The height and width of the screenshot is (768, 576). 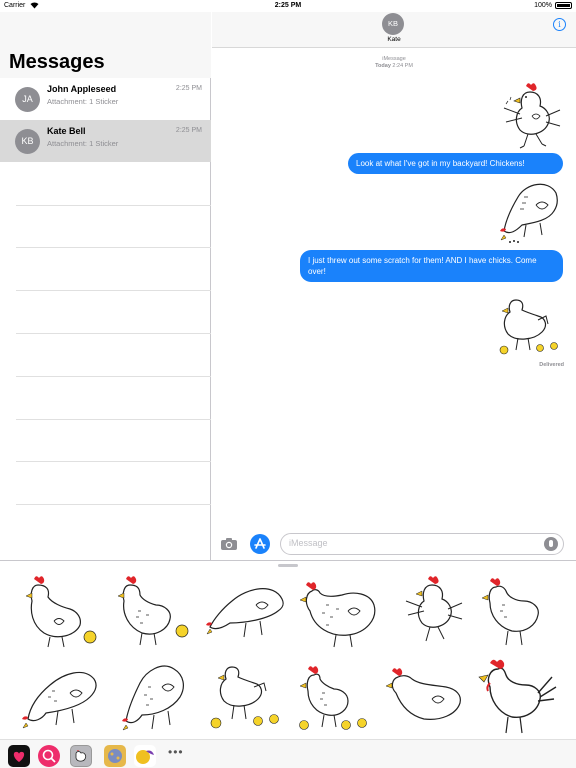 What do you see at coordinates (394, 59) in the screenshot?
I see `service-label: iMessage` at bounding box center [394, 59].